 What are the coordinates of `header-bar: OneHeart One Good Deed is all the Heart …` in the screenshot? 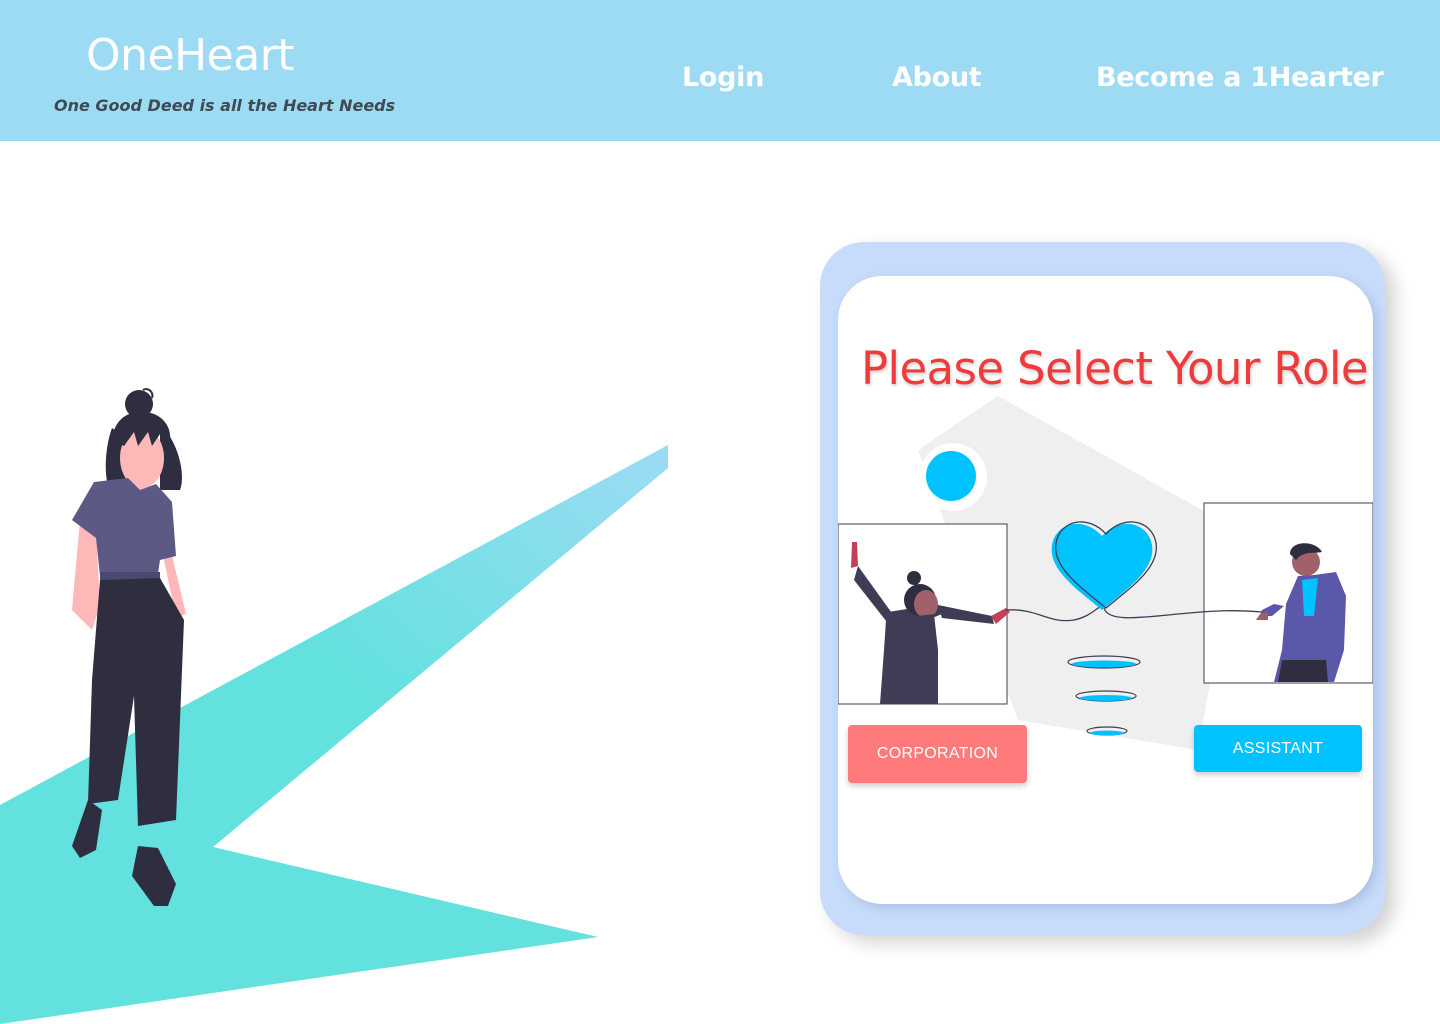 It's located at (720, 70).